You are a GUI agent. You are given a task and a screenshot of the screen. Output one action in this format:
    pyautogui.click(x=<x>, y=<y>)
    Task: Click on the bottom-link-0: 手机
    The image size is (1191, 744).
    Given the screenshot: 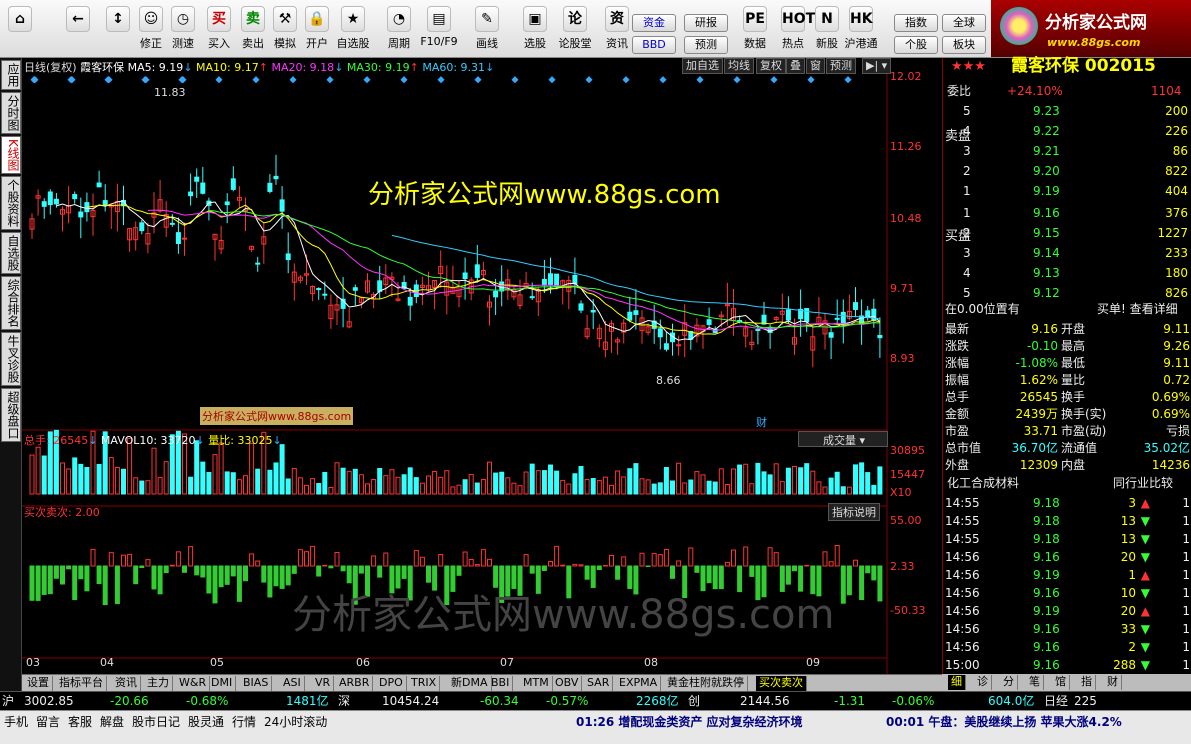 What is the action you would take?
    pyautogui.click(x=16, y=721)
    